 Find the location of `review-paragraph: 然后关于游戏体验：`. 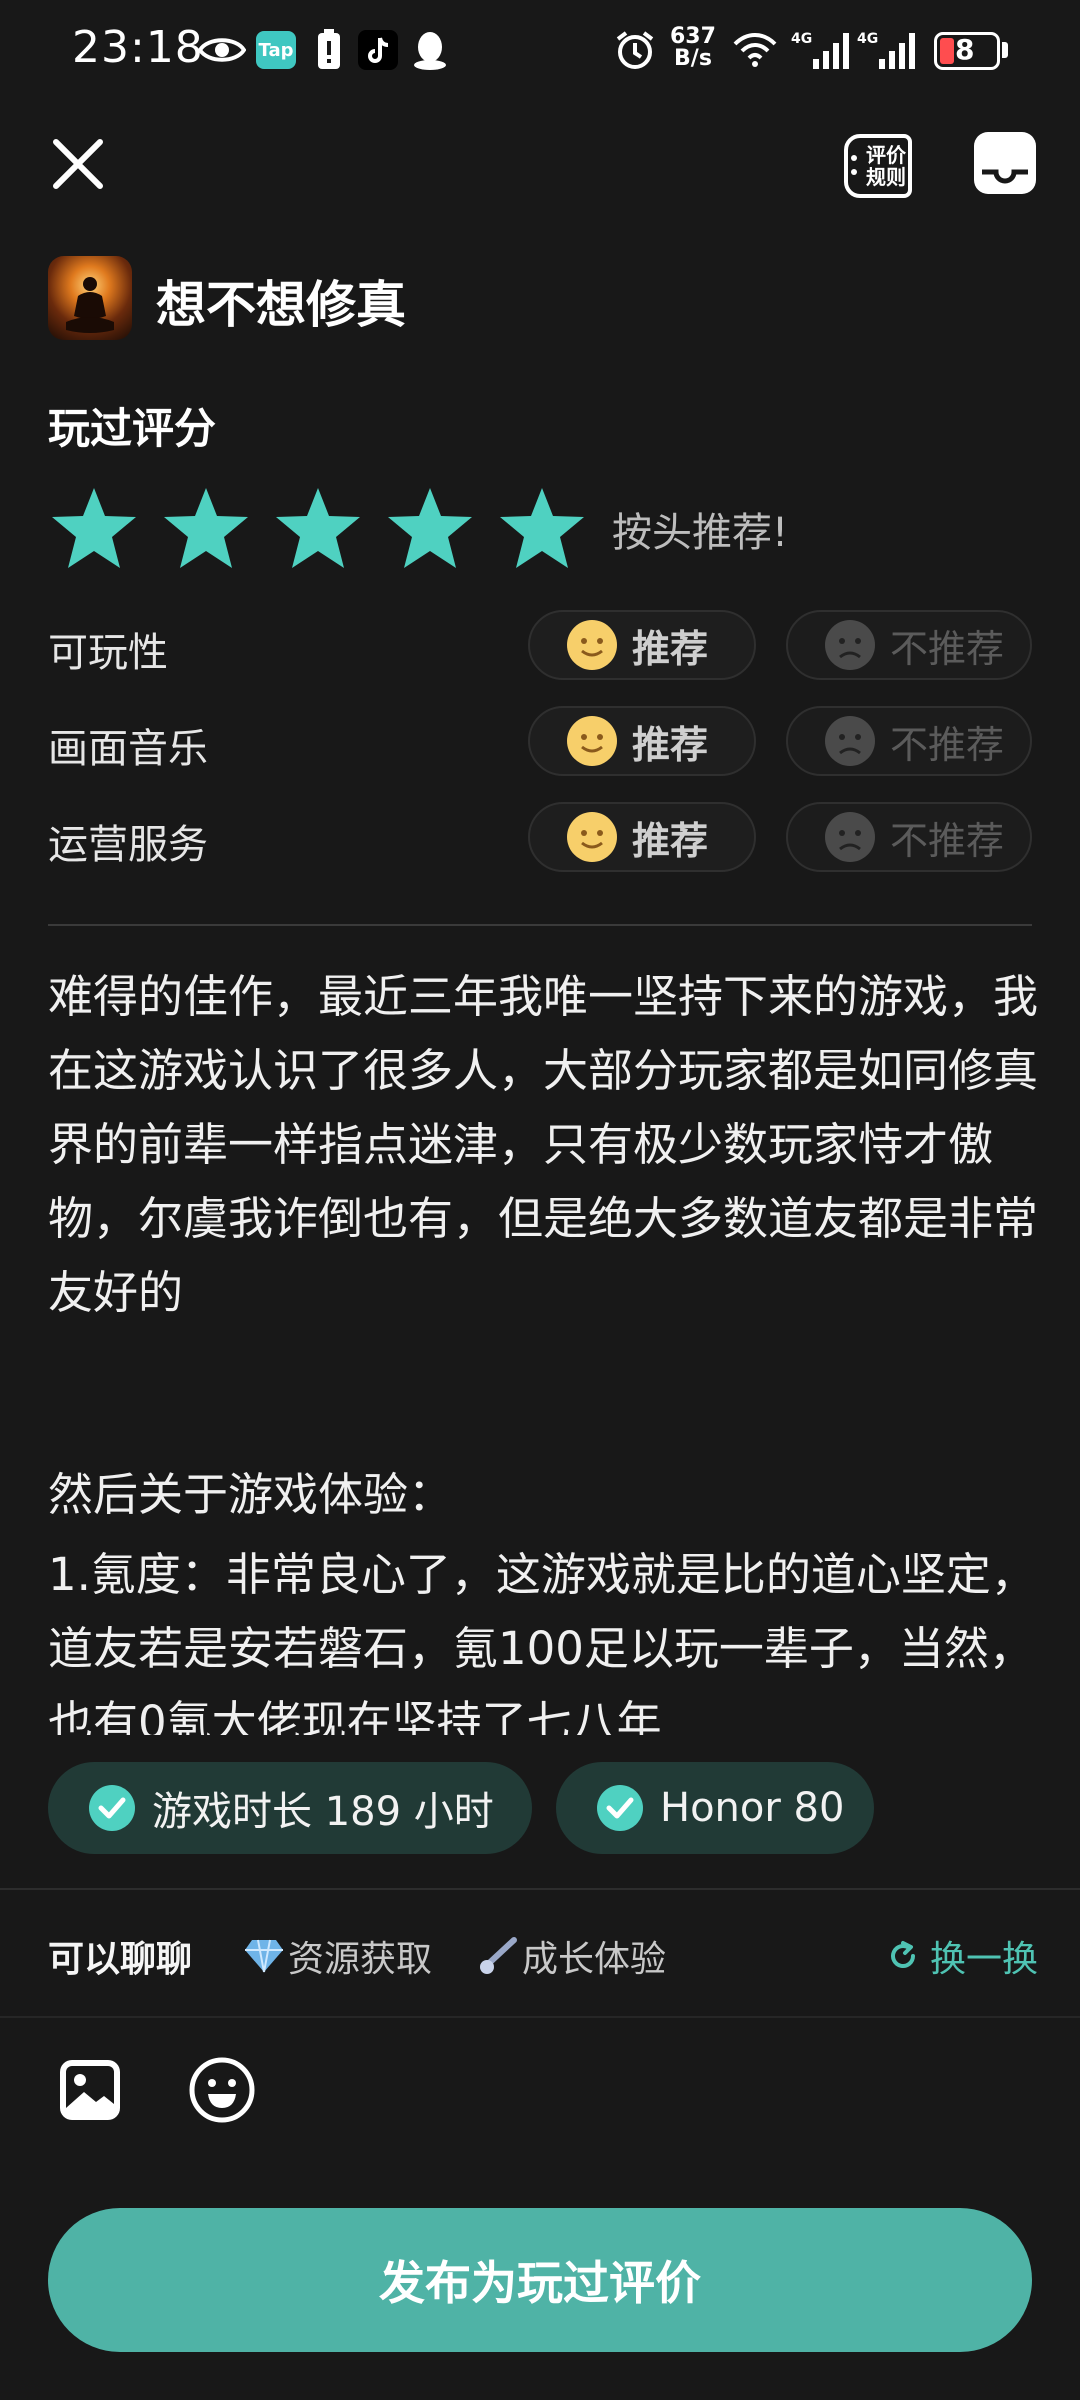

review-paragraph: 然后关于游戏体验： is located at coordinates (251, 1494).